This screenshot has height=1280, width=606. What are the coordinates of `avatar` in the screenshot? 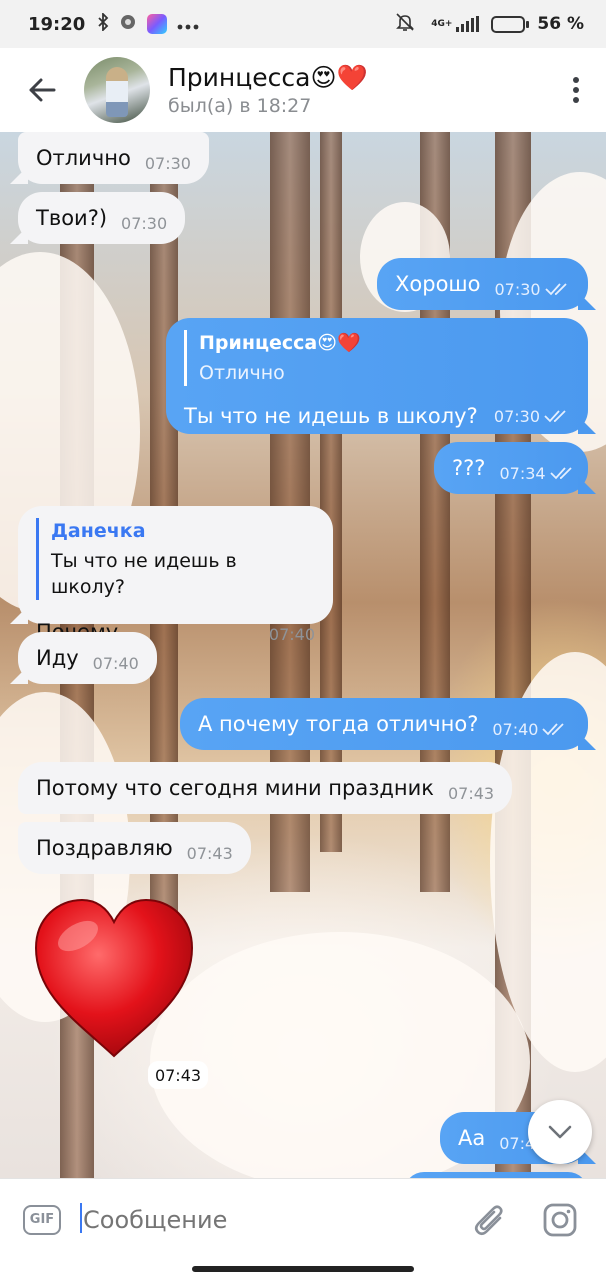 It's located at (117, 90).